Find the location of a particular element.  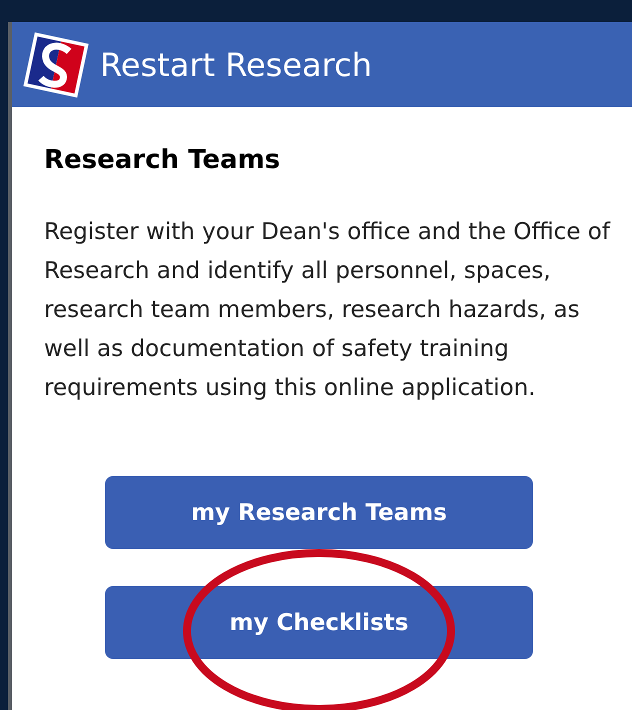

app-title: Restart Research is located at coordinates (236, 65).